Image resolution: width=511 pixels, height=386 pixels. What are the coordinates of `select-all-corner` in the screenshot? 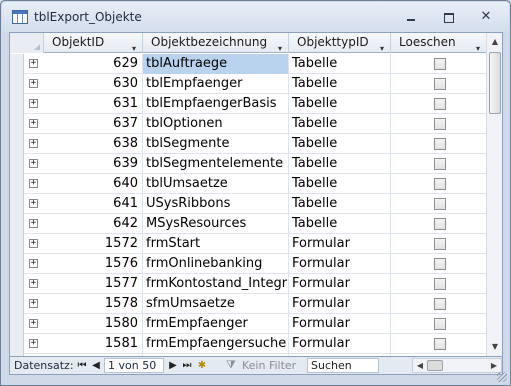 It's located at (27, 43).